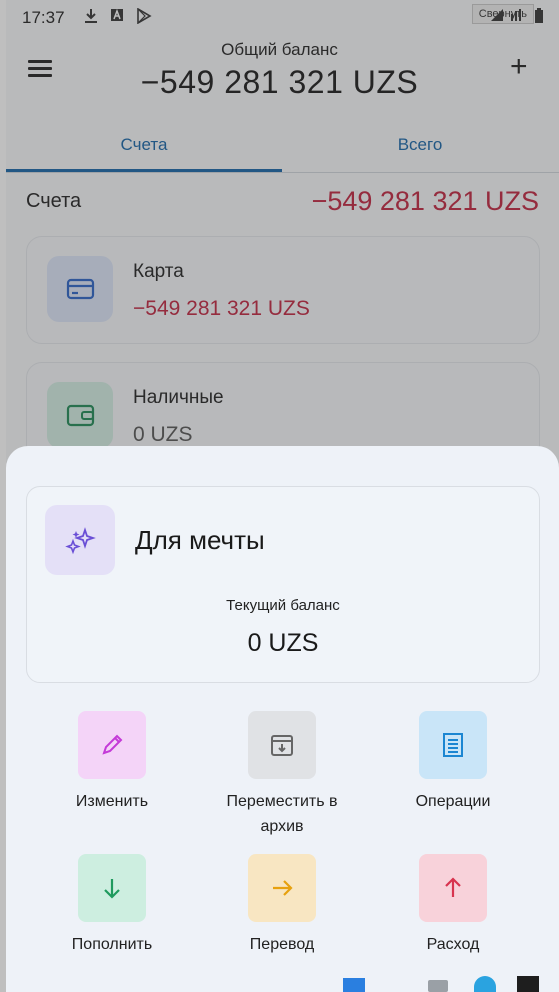 Image resolution: width=559 pixels, height=992 pixels. I want to click on edit-button: Изменить, so click(112, 762).